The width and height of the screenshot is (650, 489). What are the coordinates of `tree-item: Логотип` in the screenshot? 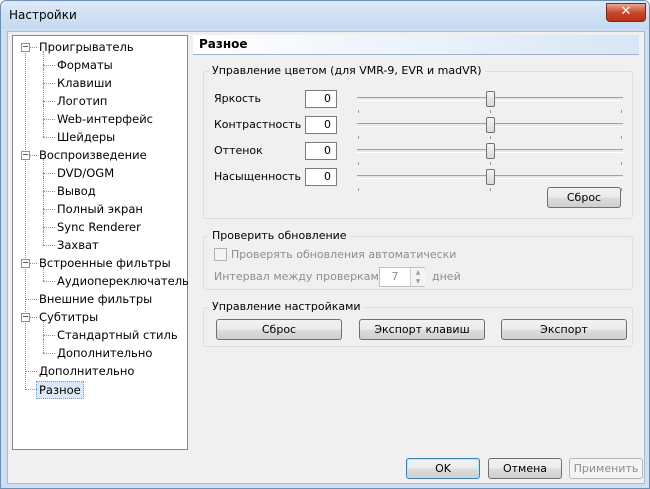 It's located at (82, 101).